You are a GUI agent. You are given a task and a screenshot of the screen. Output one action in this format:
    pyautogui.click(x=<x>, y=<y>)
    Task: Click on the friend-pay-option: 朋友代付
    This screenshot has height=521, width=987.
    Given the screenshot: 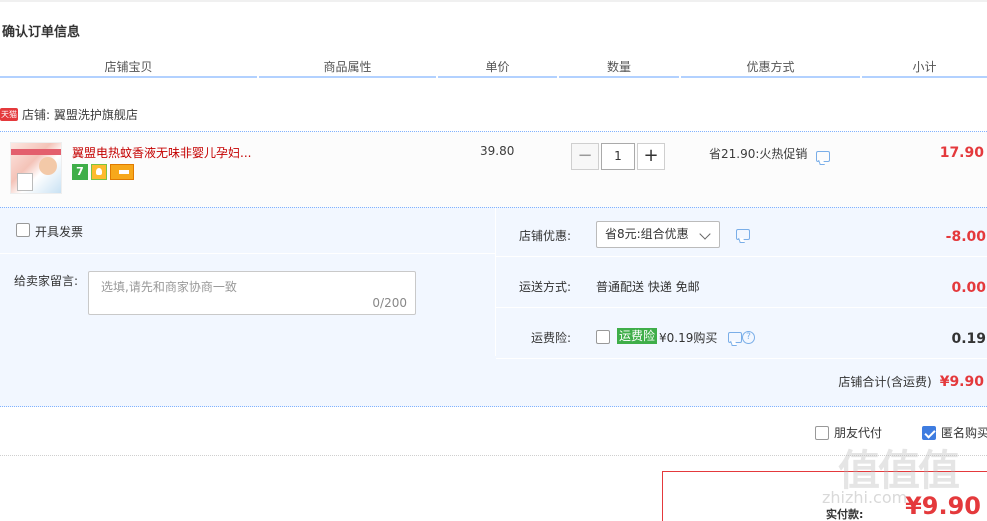 What is the action you would take?
    pyautogui.click(x=848, y=432)
    